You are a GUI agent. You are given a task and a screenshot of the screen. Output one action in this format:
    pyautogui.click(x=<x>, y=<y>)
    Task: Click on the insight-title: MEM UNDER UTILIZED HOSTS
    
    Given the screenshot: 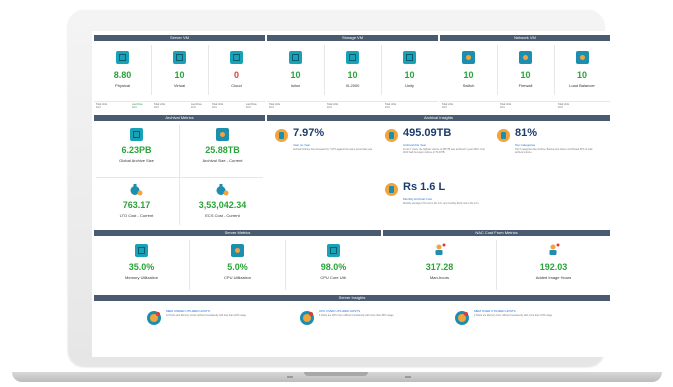 What is the action you would take?
    pyautogui.click(x=188, y=311)
    